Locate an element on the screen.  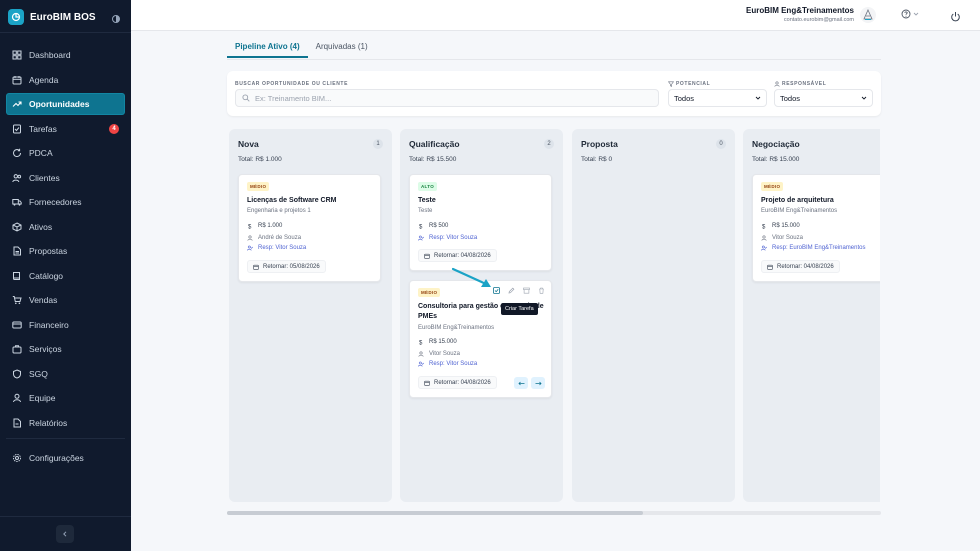
refresh-icon is located at coordinates (17, 153).